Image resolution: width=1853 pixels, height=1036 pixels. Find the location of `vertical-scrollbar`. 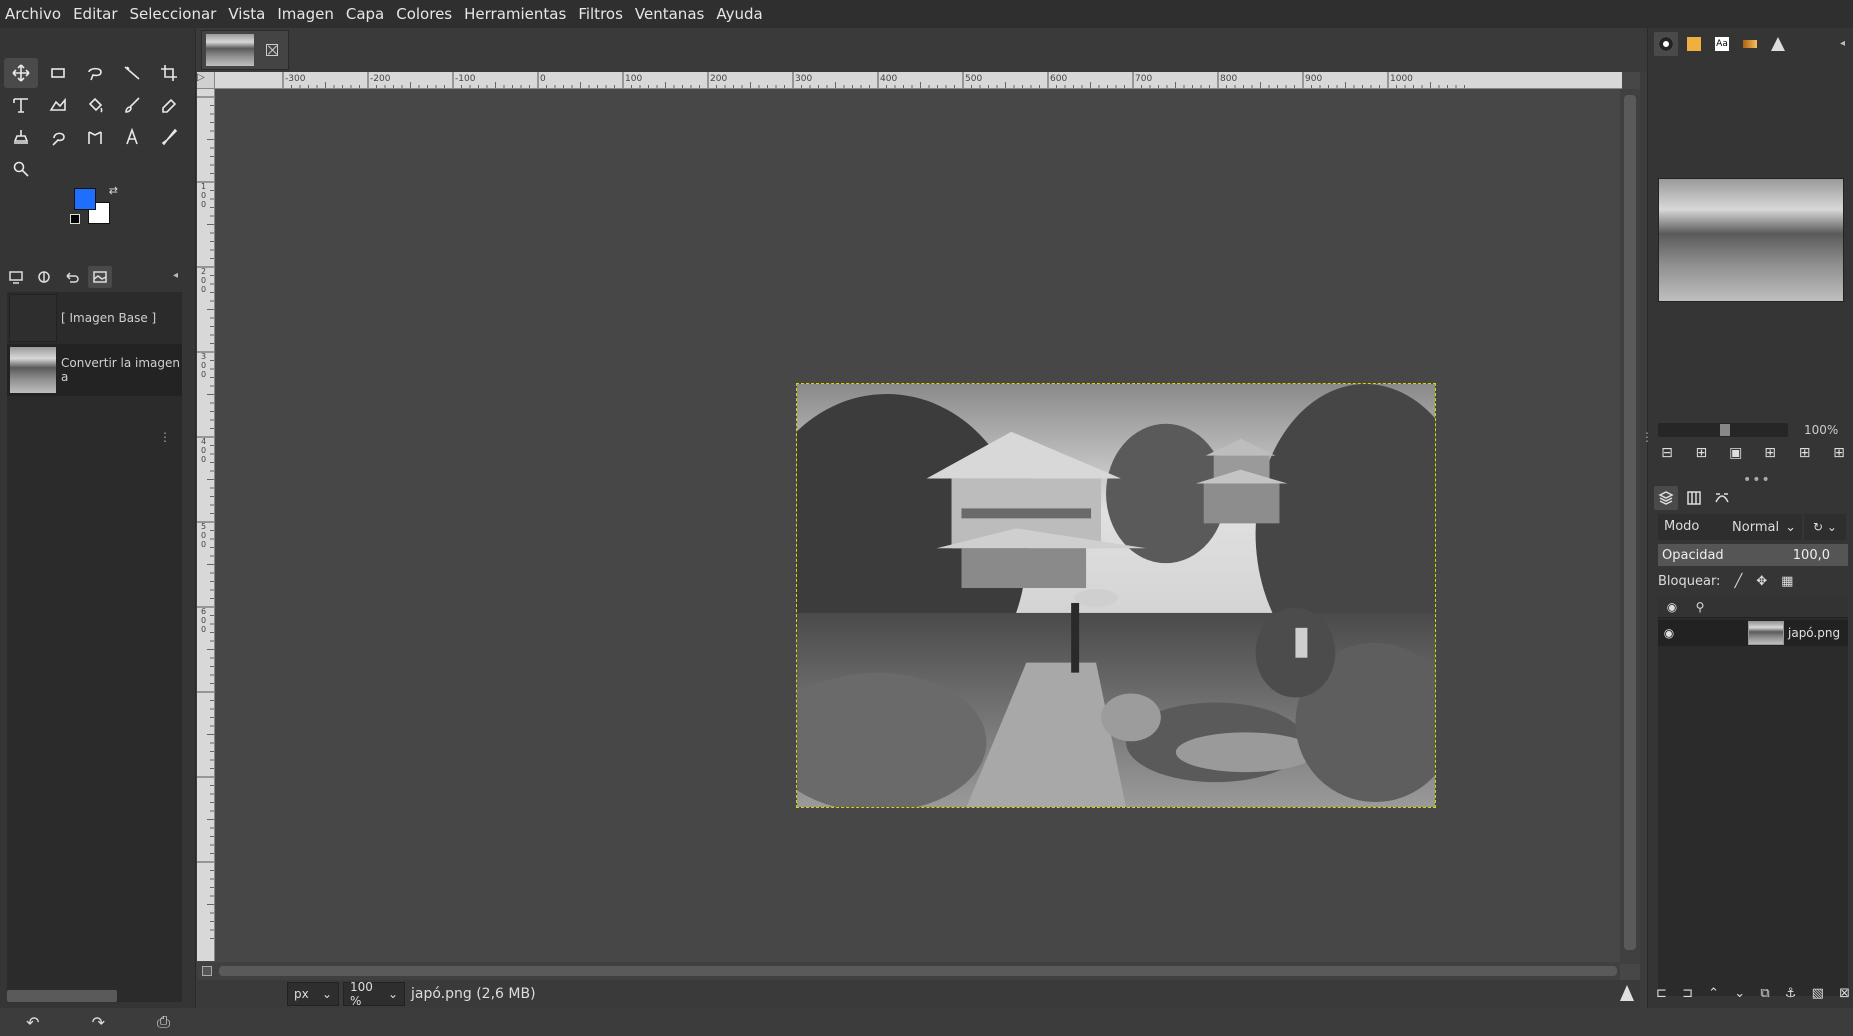

vertical-scrollbar is located at coordinates (1630, 526).